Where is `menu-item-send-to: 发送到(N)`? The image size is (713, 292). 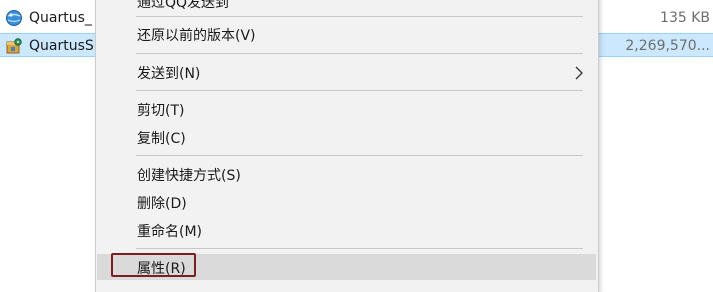 menu-item-send-to: 发送到(N) is located at coordinates (346, 72).